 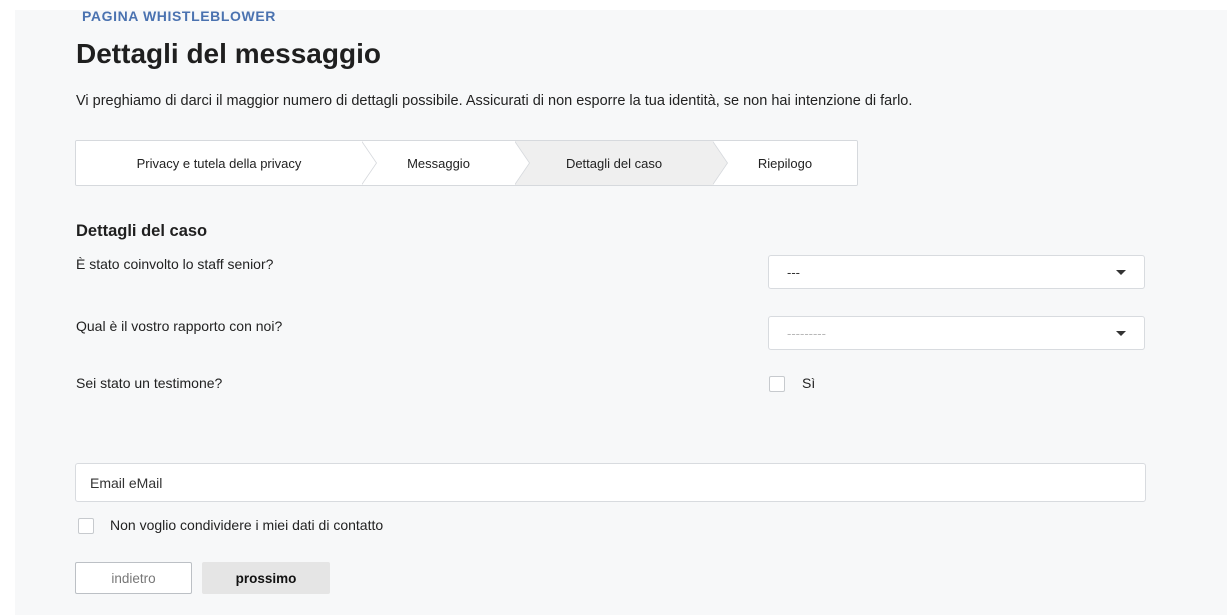 I want to click on step-privacy: Privacy e tutela della privacy, so click(x=226, y=163).